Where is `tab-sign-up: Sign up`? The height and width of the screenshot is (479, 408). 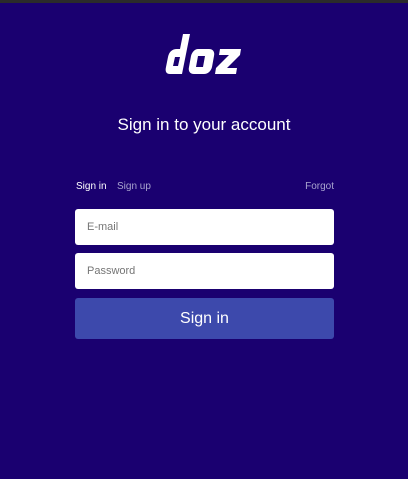
tab-sign-up: Sign up is located at coordinates (134, 187).